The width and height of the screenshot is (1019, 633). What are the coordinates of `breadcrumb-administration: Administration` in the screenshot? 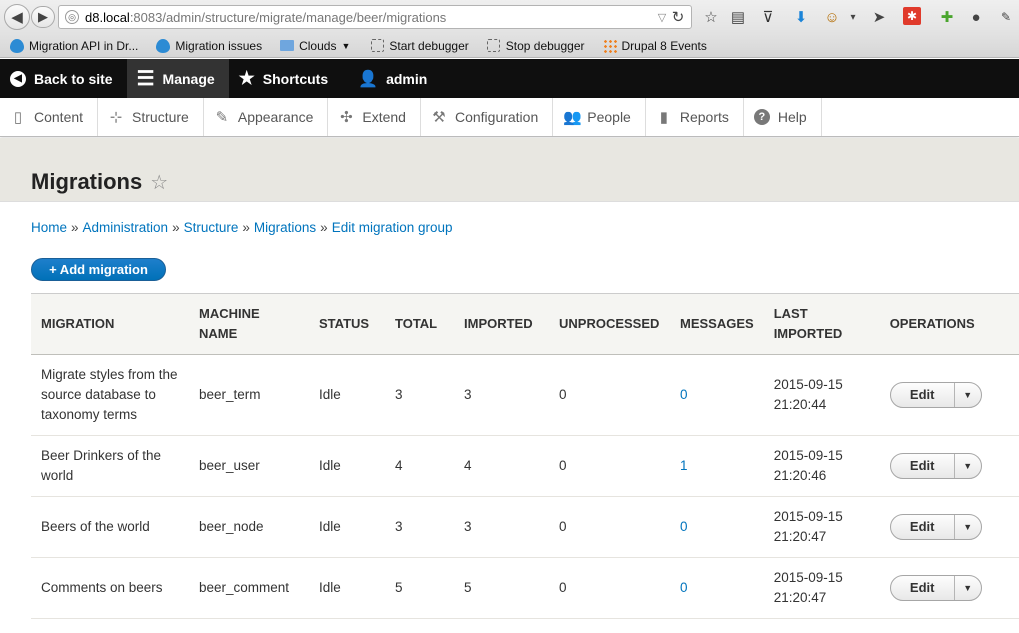 It's located at (126, 227).